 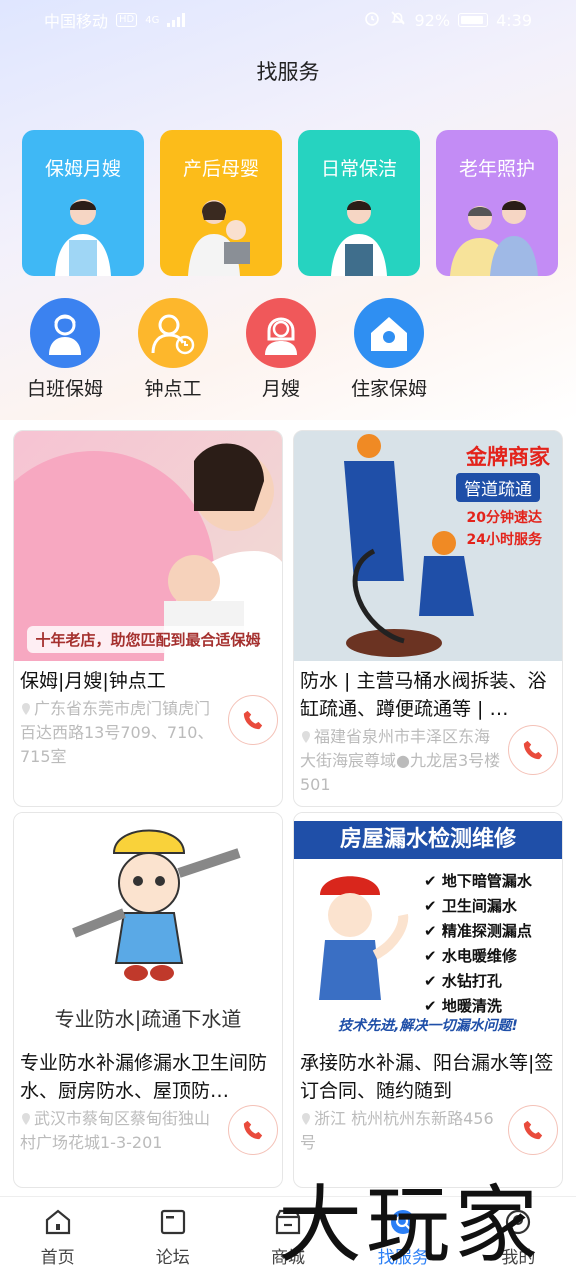 I want to click on category-card-elderly-care: 老年照护, so click(x=497, y=203).